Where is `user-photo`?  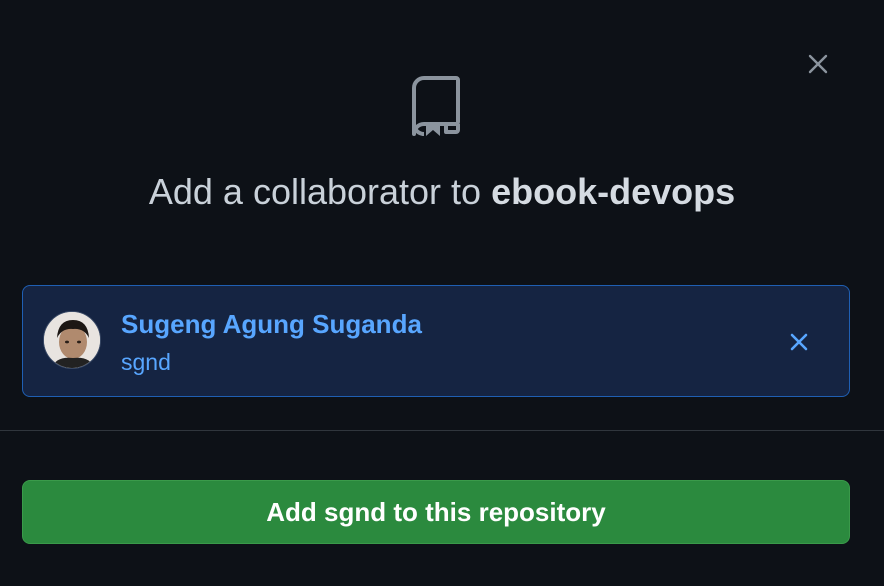 user-photo is located at coordinates (72, 340).